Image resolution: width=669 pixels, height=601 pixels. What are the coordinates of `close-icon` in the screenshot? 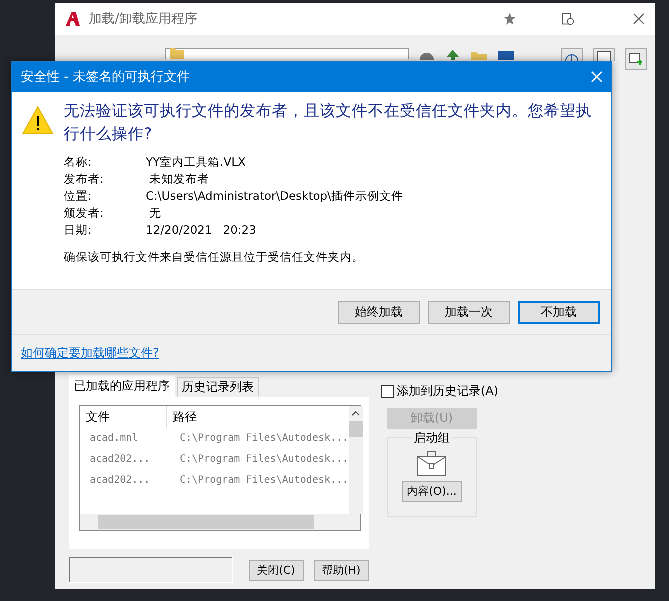 It's located at (639, 19).